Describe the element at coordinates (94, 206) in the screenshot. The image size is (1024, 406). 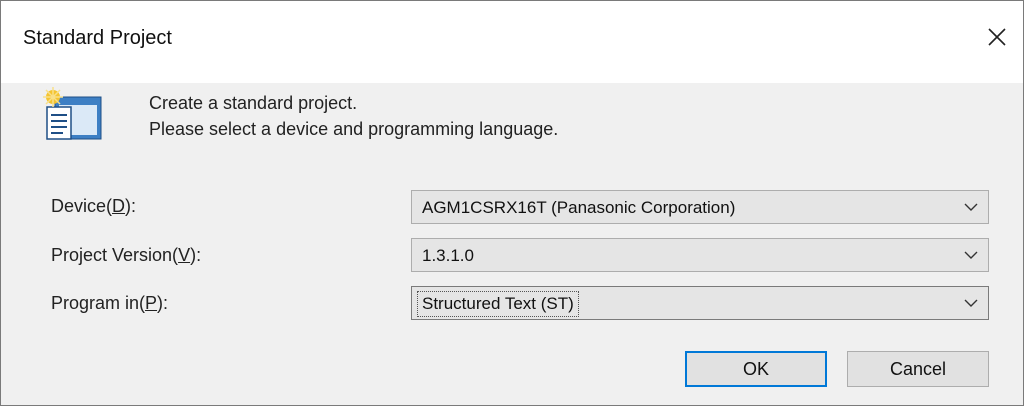
I see `device-label: Device(D):` at that location.